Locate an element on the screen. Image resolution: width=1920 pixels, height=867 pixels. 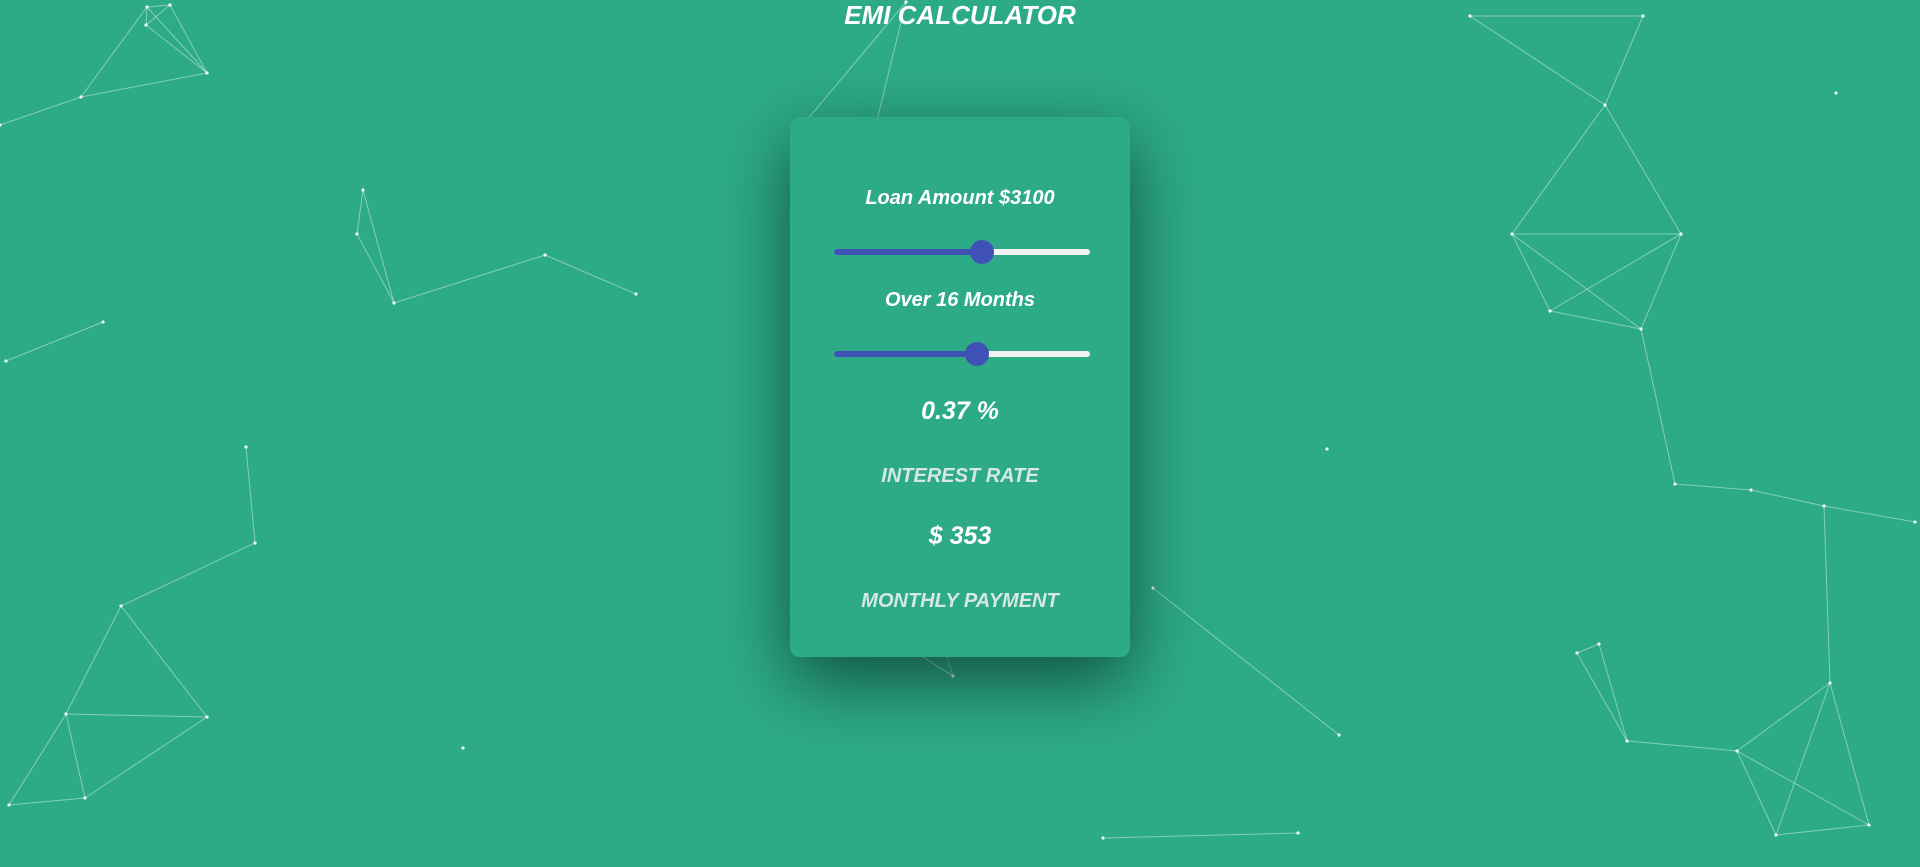
loan-term-slider is located at coordinates (962, 354).